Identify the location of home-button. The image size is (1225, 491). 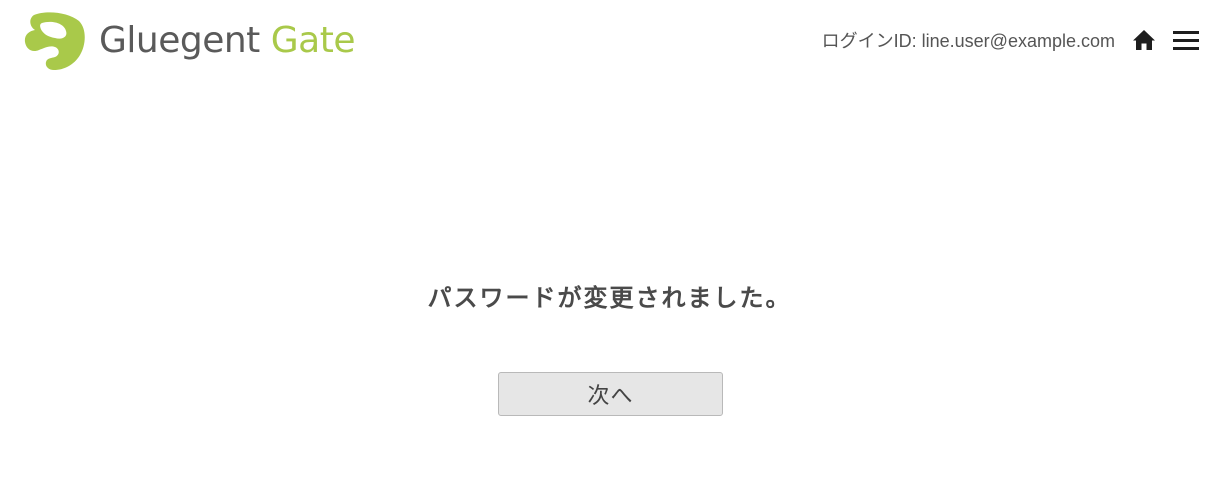
(1144, 40).